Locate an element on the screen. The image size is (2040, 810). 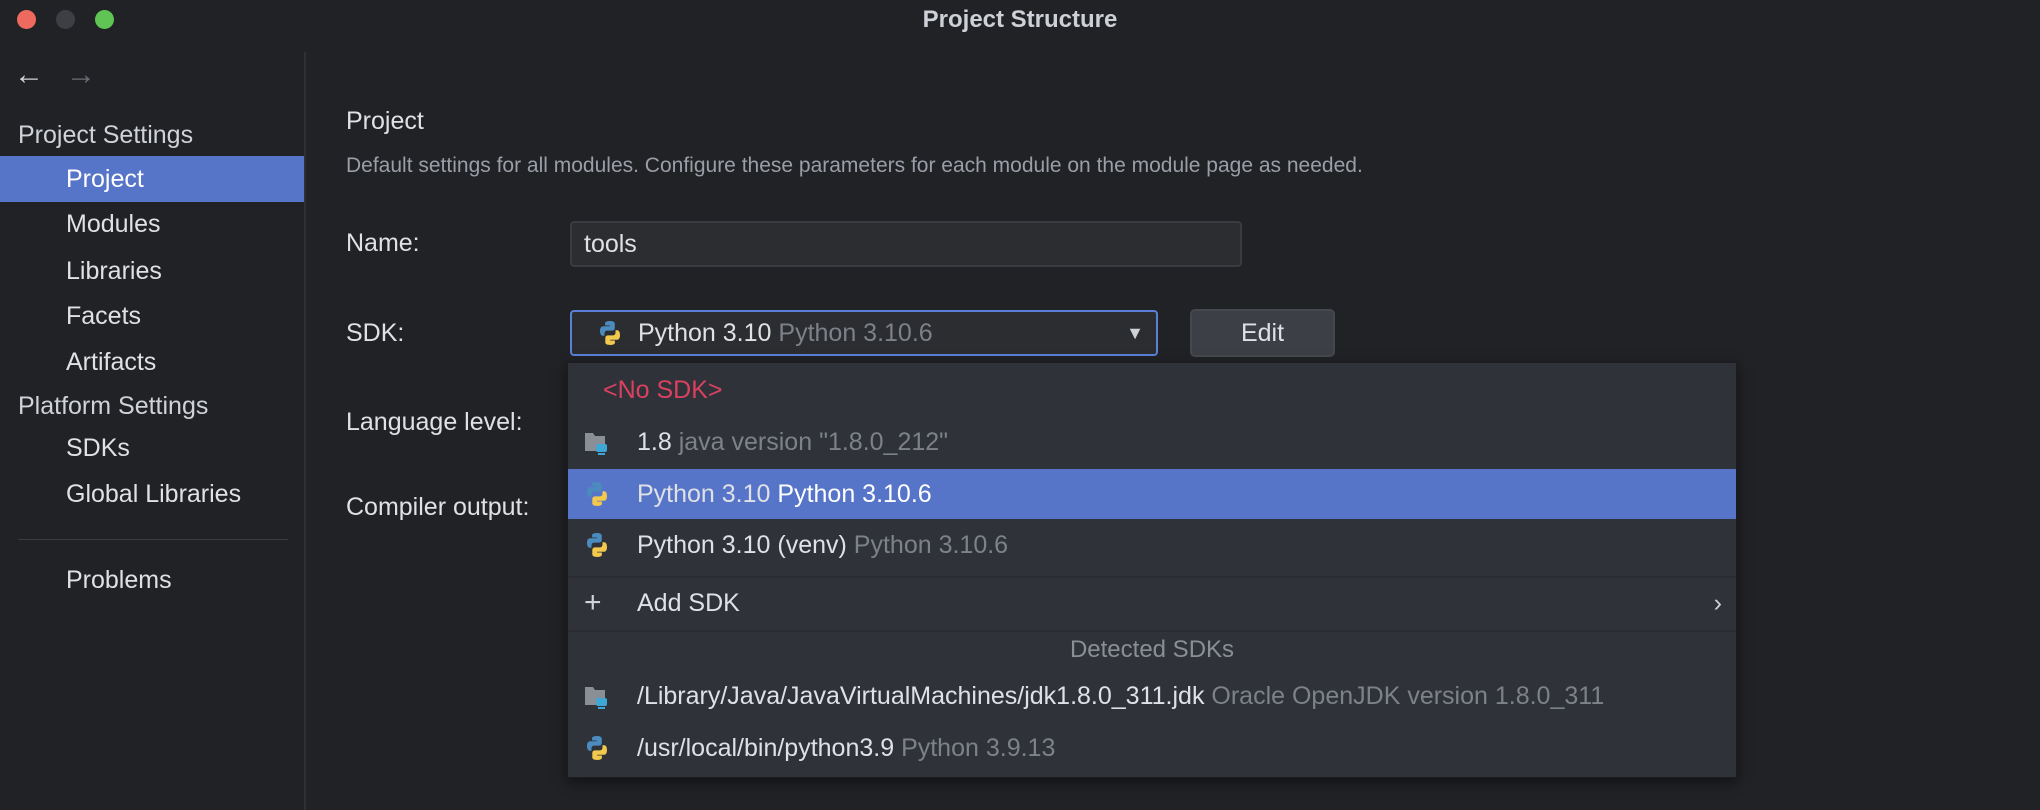
sidebar-header-project-settings: Project Settings is located at coordinates (106, 135).